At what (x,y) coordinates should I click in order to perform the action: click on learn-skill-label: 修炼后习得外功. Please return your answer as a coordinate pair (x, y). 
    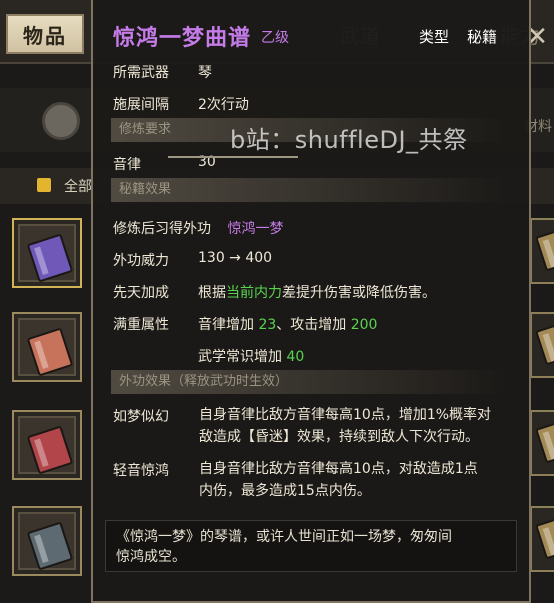
    Looking at the image, I should click on (162, 229).